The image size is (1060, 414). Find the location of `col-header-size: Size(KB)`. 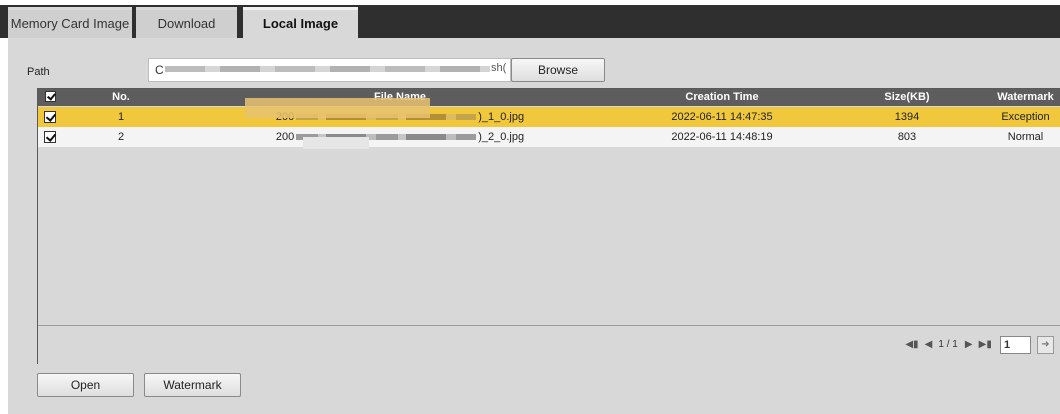

col-header-size: Size(KB) is located at coordinates (907, 97).